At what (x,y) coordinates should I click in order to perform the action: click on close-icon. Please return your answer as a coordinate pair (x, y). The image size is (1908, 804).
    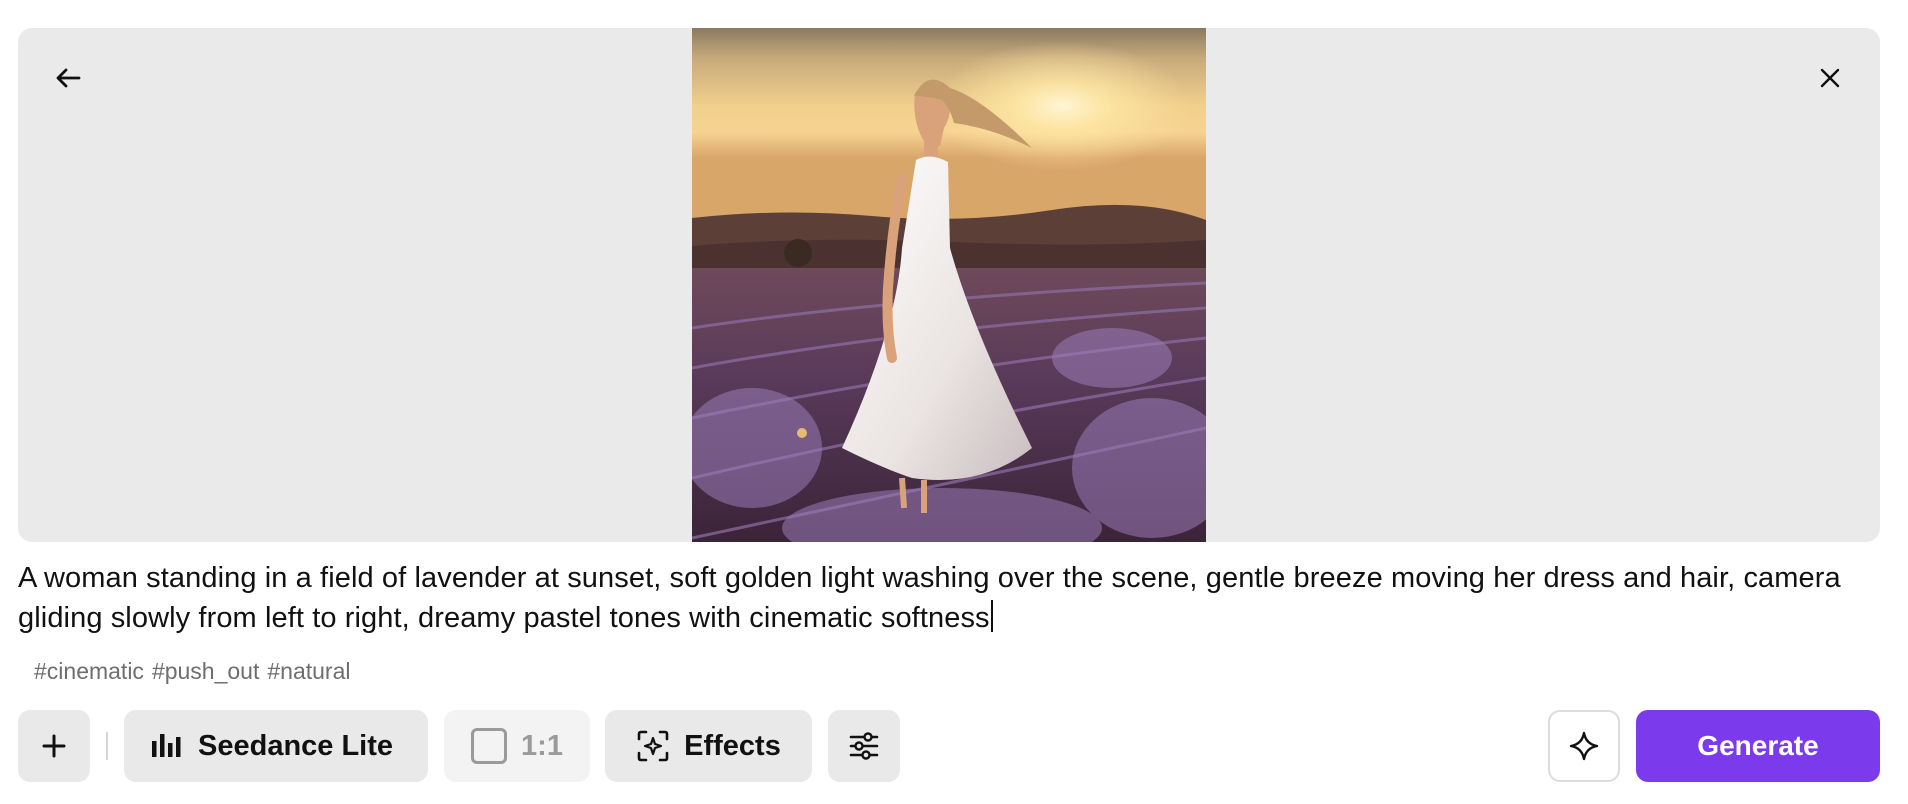
    Looking at the image, I should click on (1830, 78).